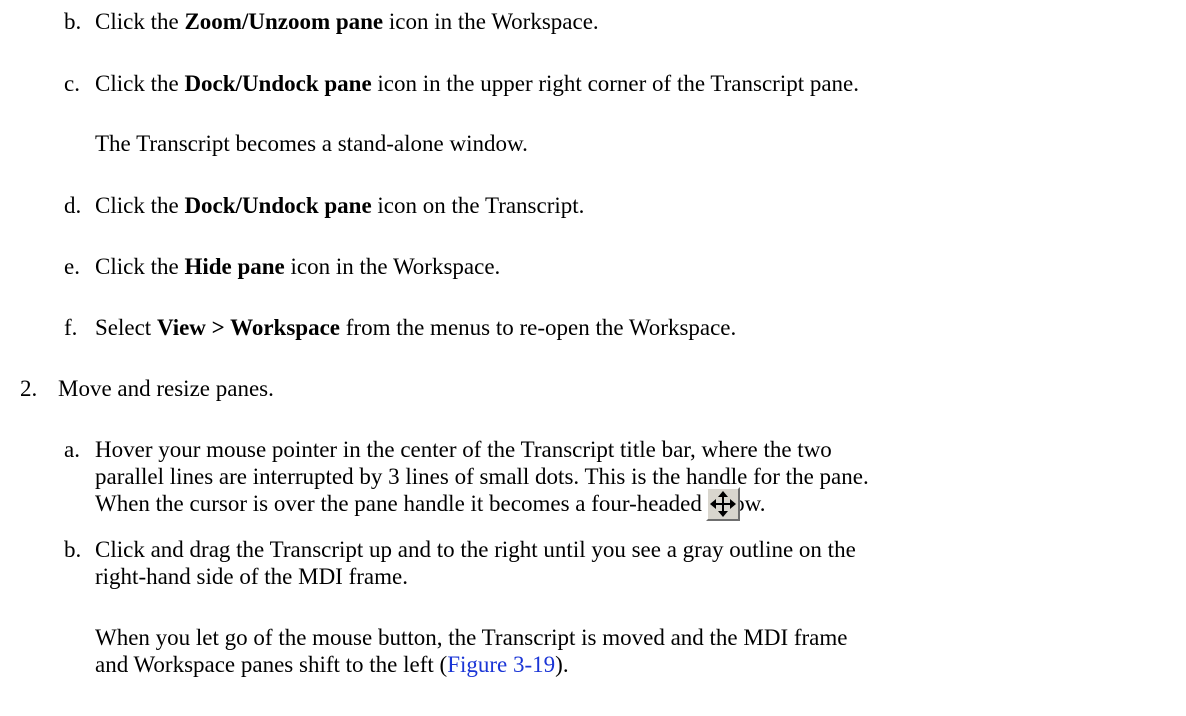 This screenshot has width=1186, height=716. I want to click on result-text: )., so click(562, 664).